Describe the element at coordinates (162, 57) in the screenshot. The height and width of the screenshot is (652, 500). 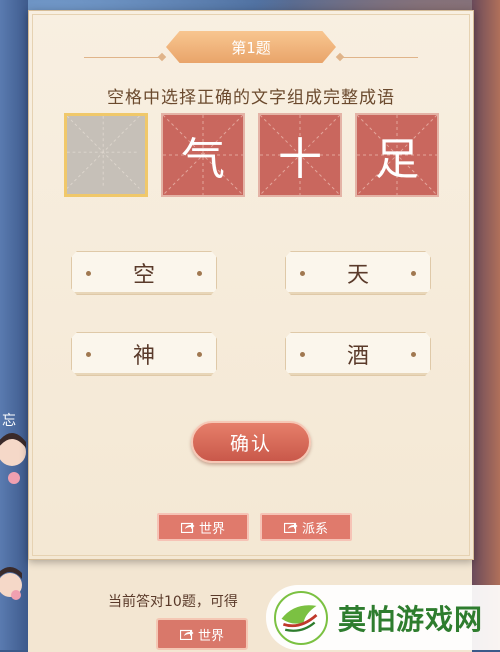
I see `banner-ornament-left` at that location.